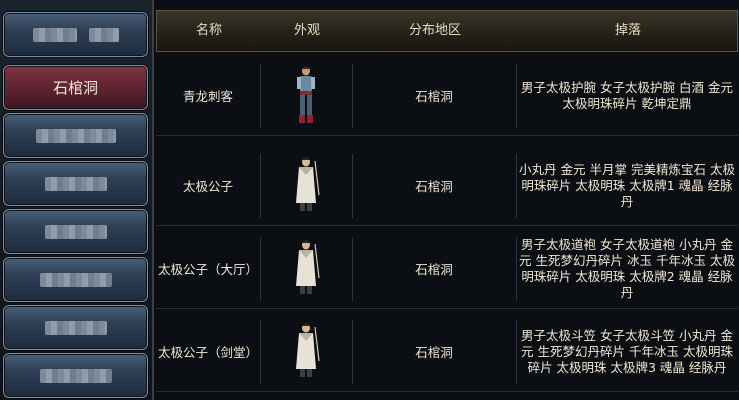  Describe the element at coordinates (627, 95) in the screenshot. I see `drops-cell: 男子太极护腕 女子太极护腕 白酒 金元 太极明珠碎片 乾坤定鼎` at that location.